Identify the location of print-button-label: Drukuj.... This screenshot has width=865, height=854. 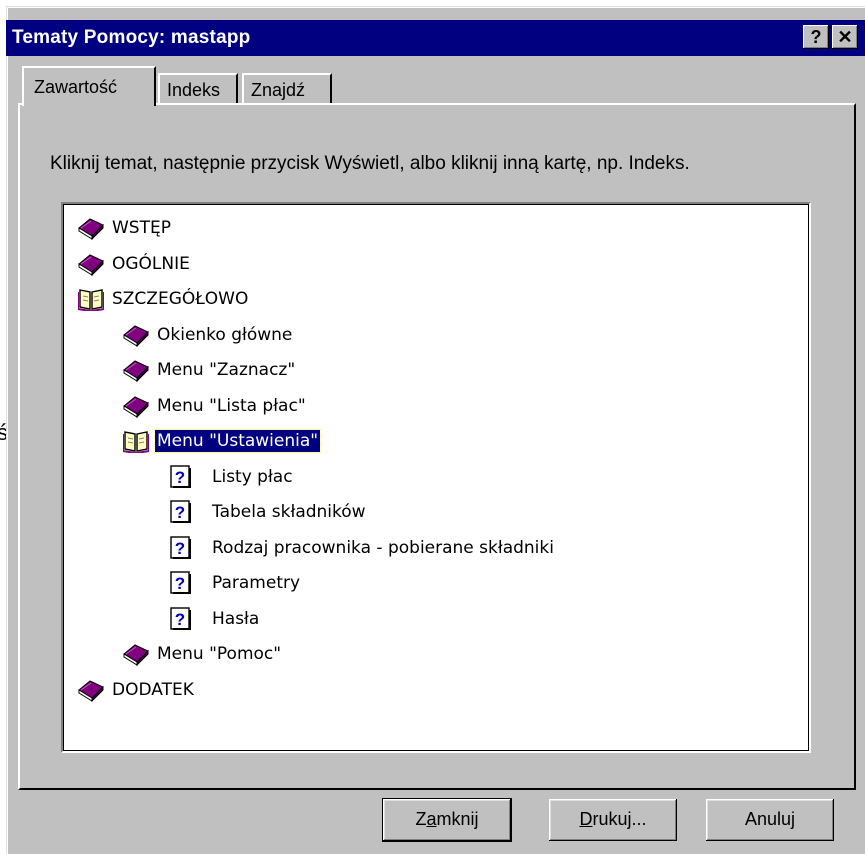
(613, 819).